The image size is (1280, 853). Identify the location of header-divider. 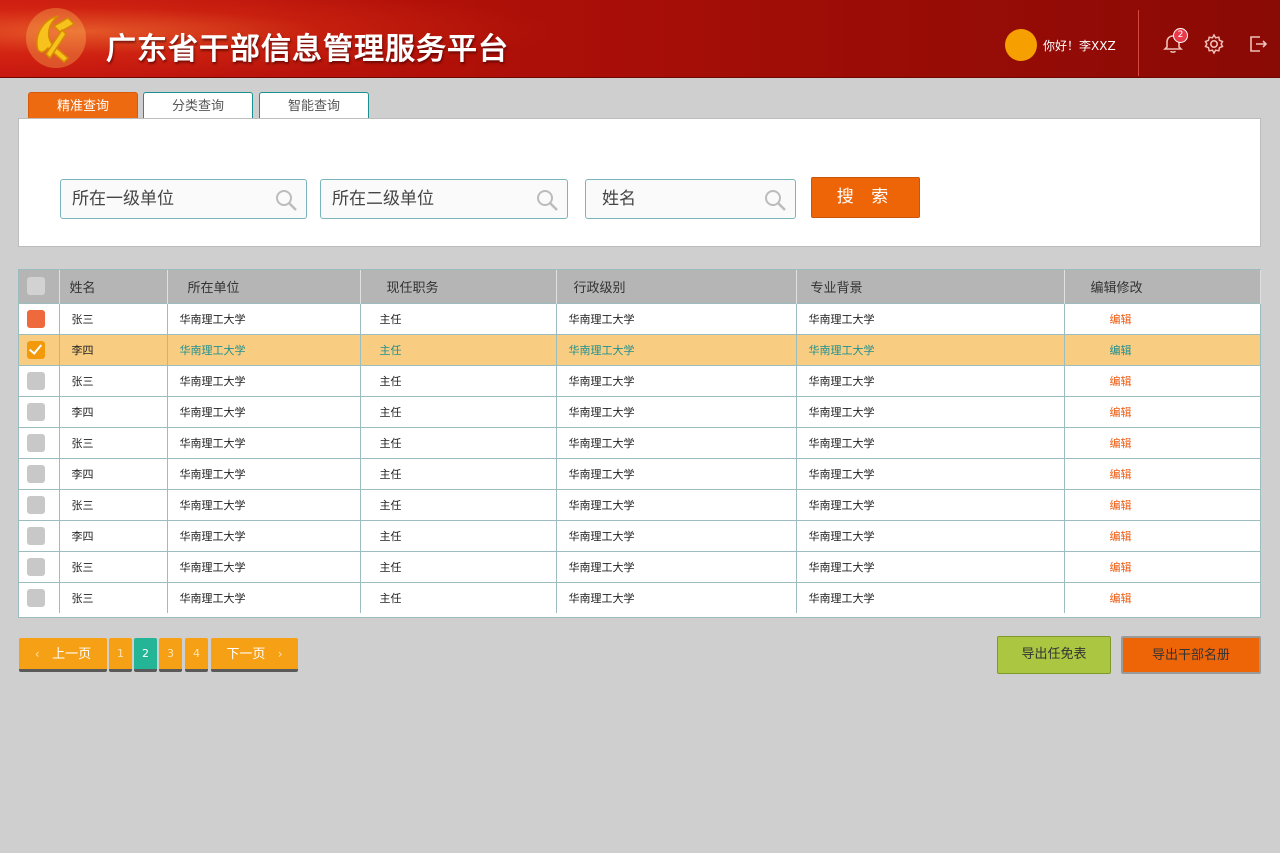
(1138, 43).